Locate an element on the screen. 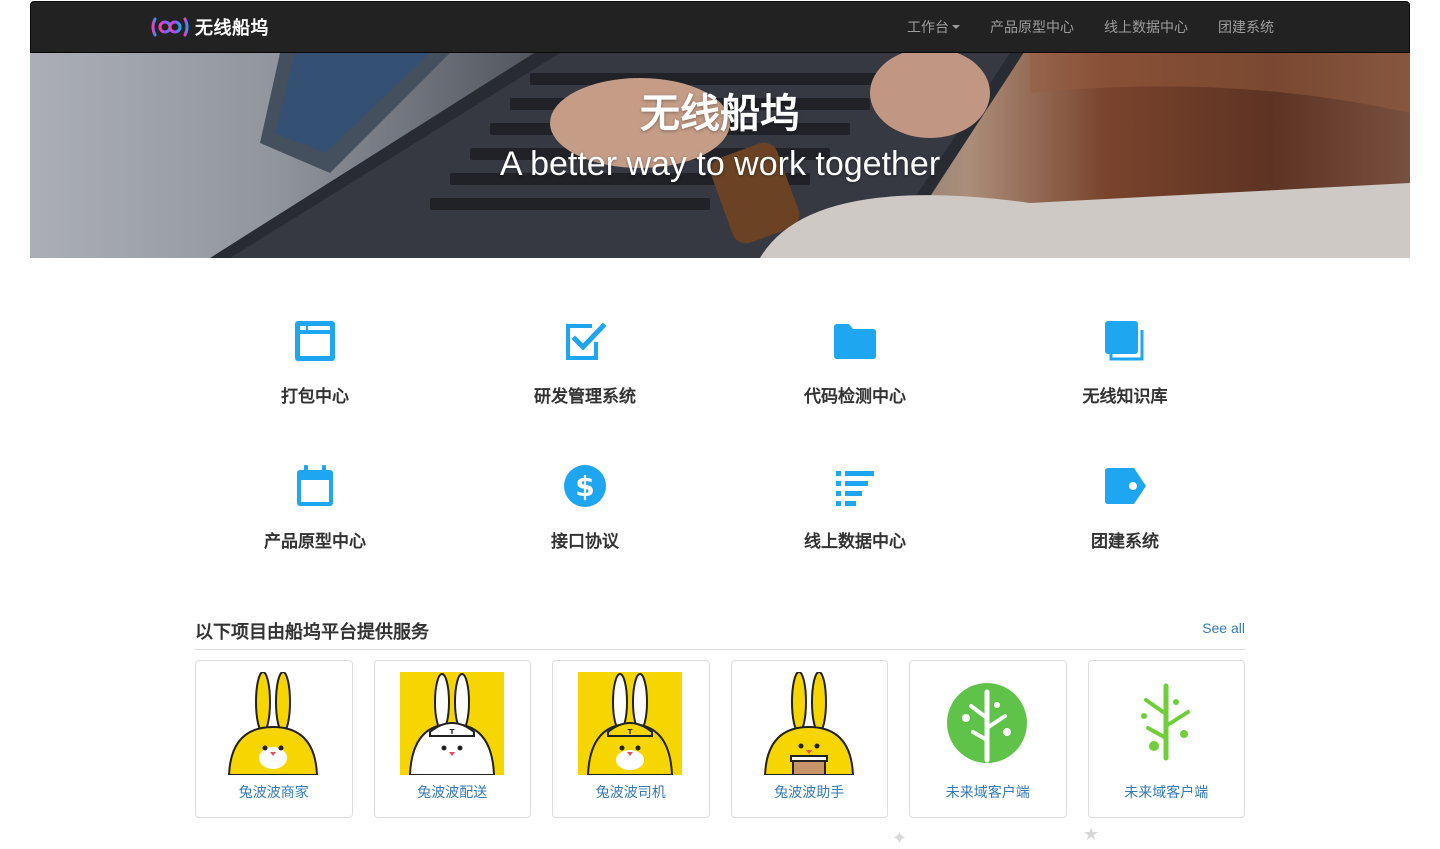  feature-team-building: 团建系统 is located at coordinates (1125, 517).